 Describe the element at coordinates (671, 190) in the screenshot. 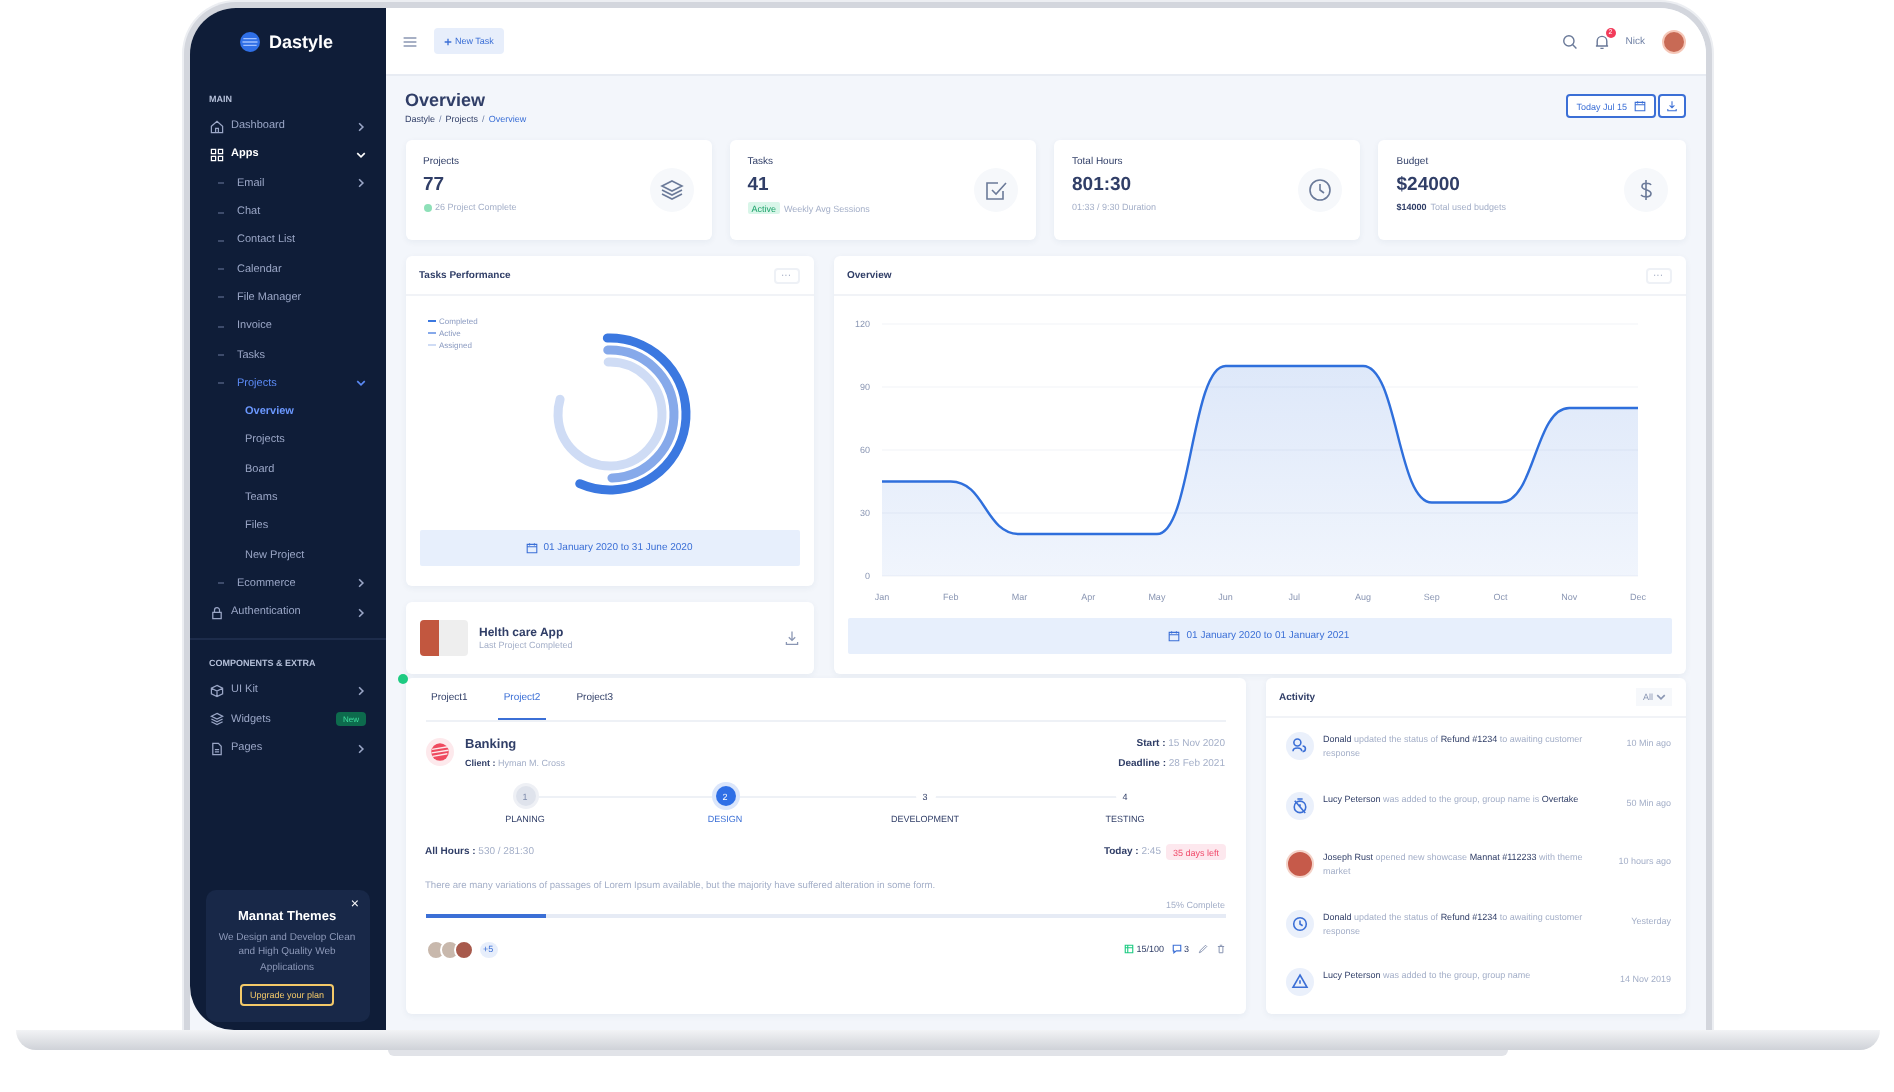

I see `layers-icon` at that location.